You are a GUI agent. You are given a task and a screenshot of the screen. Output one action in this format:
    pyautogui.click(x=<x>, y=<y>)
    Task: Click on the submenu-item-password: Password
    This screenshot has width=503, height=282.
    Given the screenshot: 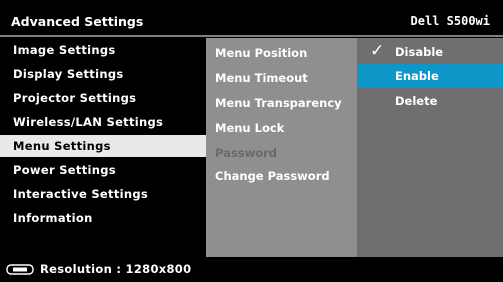 What is the action you would take?
    pyautogui.click(x=281, y=152)
    